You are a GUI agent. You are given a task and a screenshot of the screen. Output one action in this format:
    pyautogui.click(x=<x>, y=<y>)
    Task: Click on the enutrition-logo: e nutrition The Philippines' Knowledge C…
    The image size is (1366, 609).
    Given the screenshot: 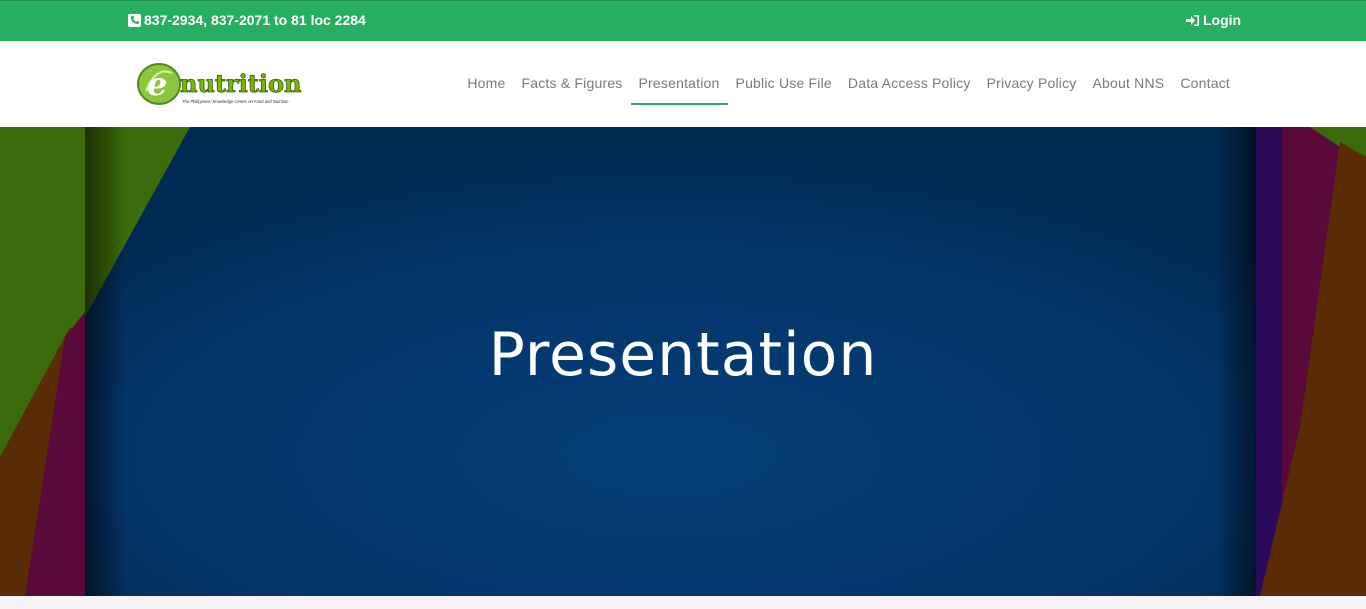 What is the action you would take?
    pyautogui.click(x=230, y=85)
    